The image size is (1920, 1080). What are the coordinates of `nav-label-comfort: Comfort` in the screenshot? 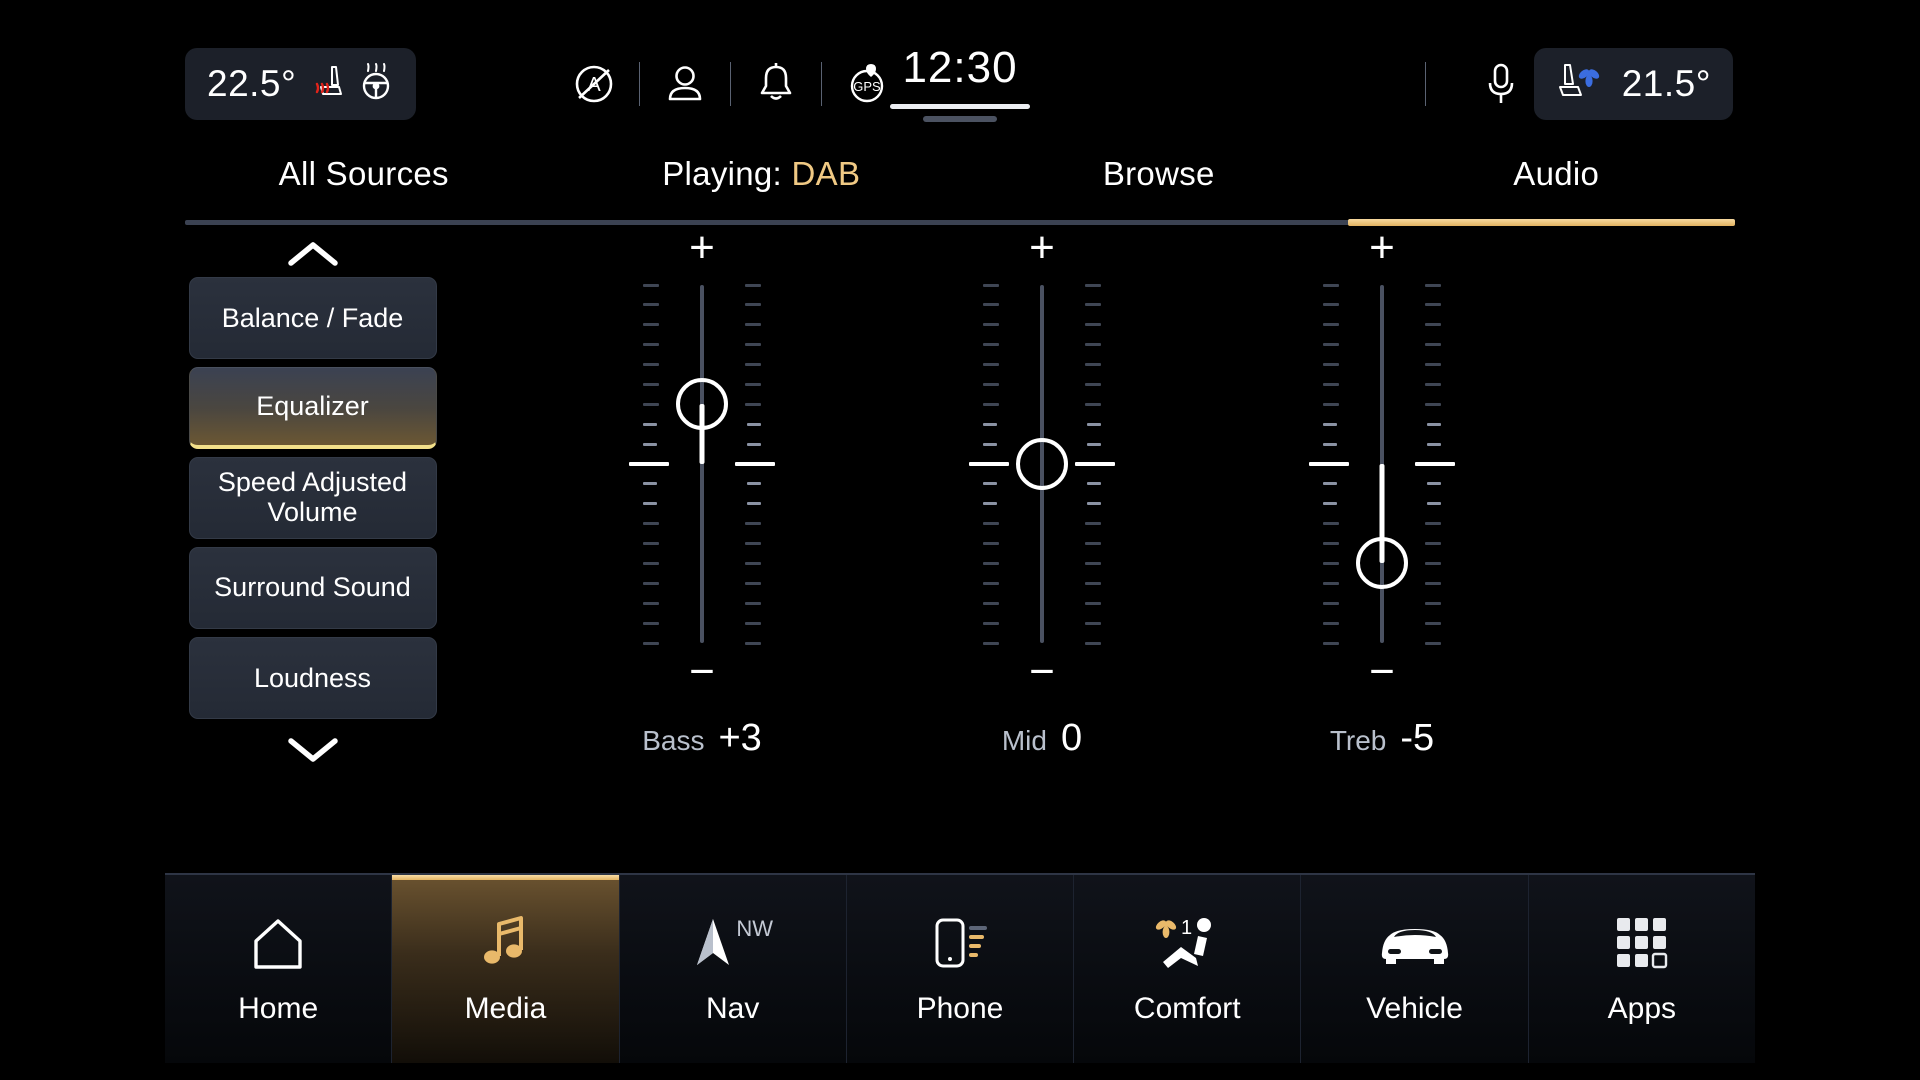 It's located at (1187, 1008).